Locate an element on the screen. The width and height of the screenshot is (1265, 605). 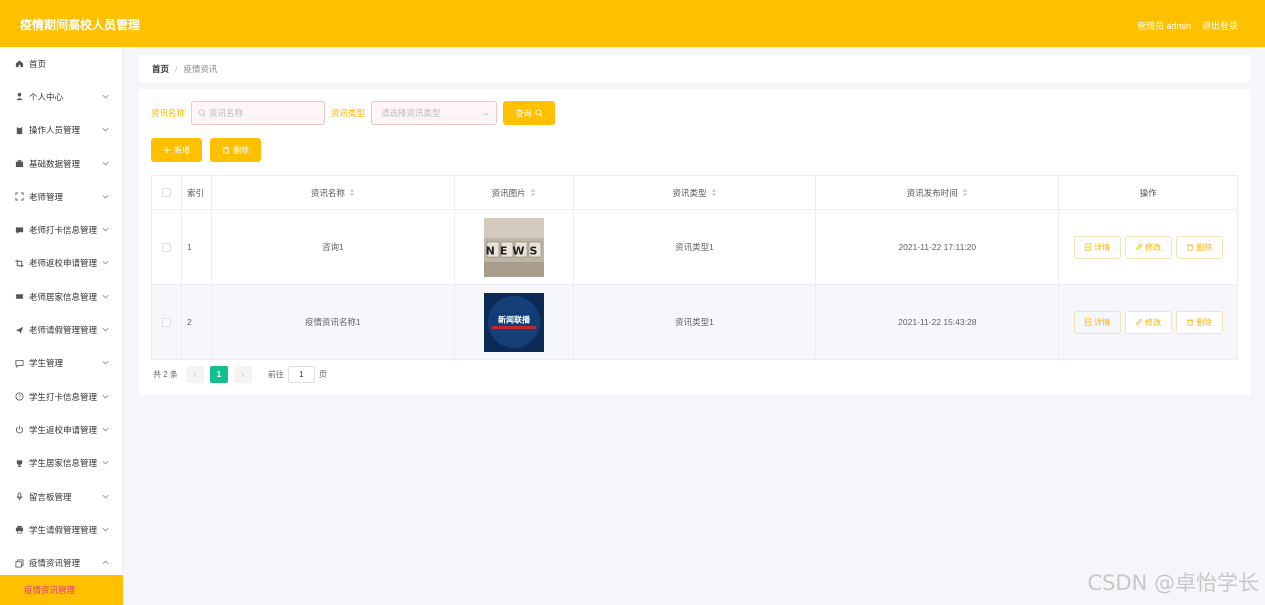
news-broadcast-image: 新闻联播 is located at coordinates (513, 322).